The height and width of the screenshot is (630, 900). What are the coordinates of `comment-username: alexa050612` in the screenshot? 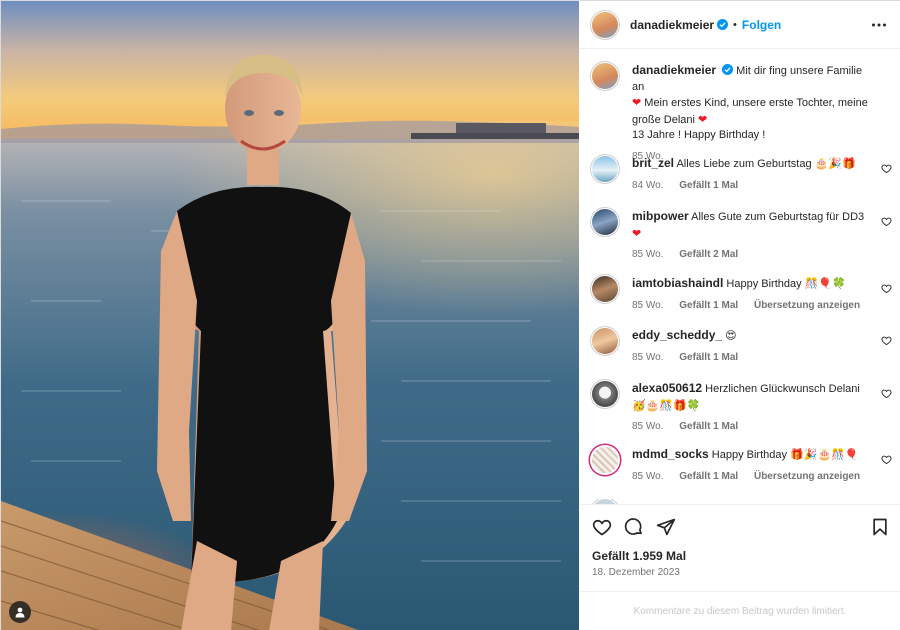 It's located at (667, 388).